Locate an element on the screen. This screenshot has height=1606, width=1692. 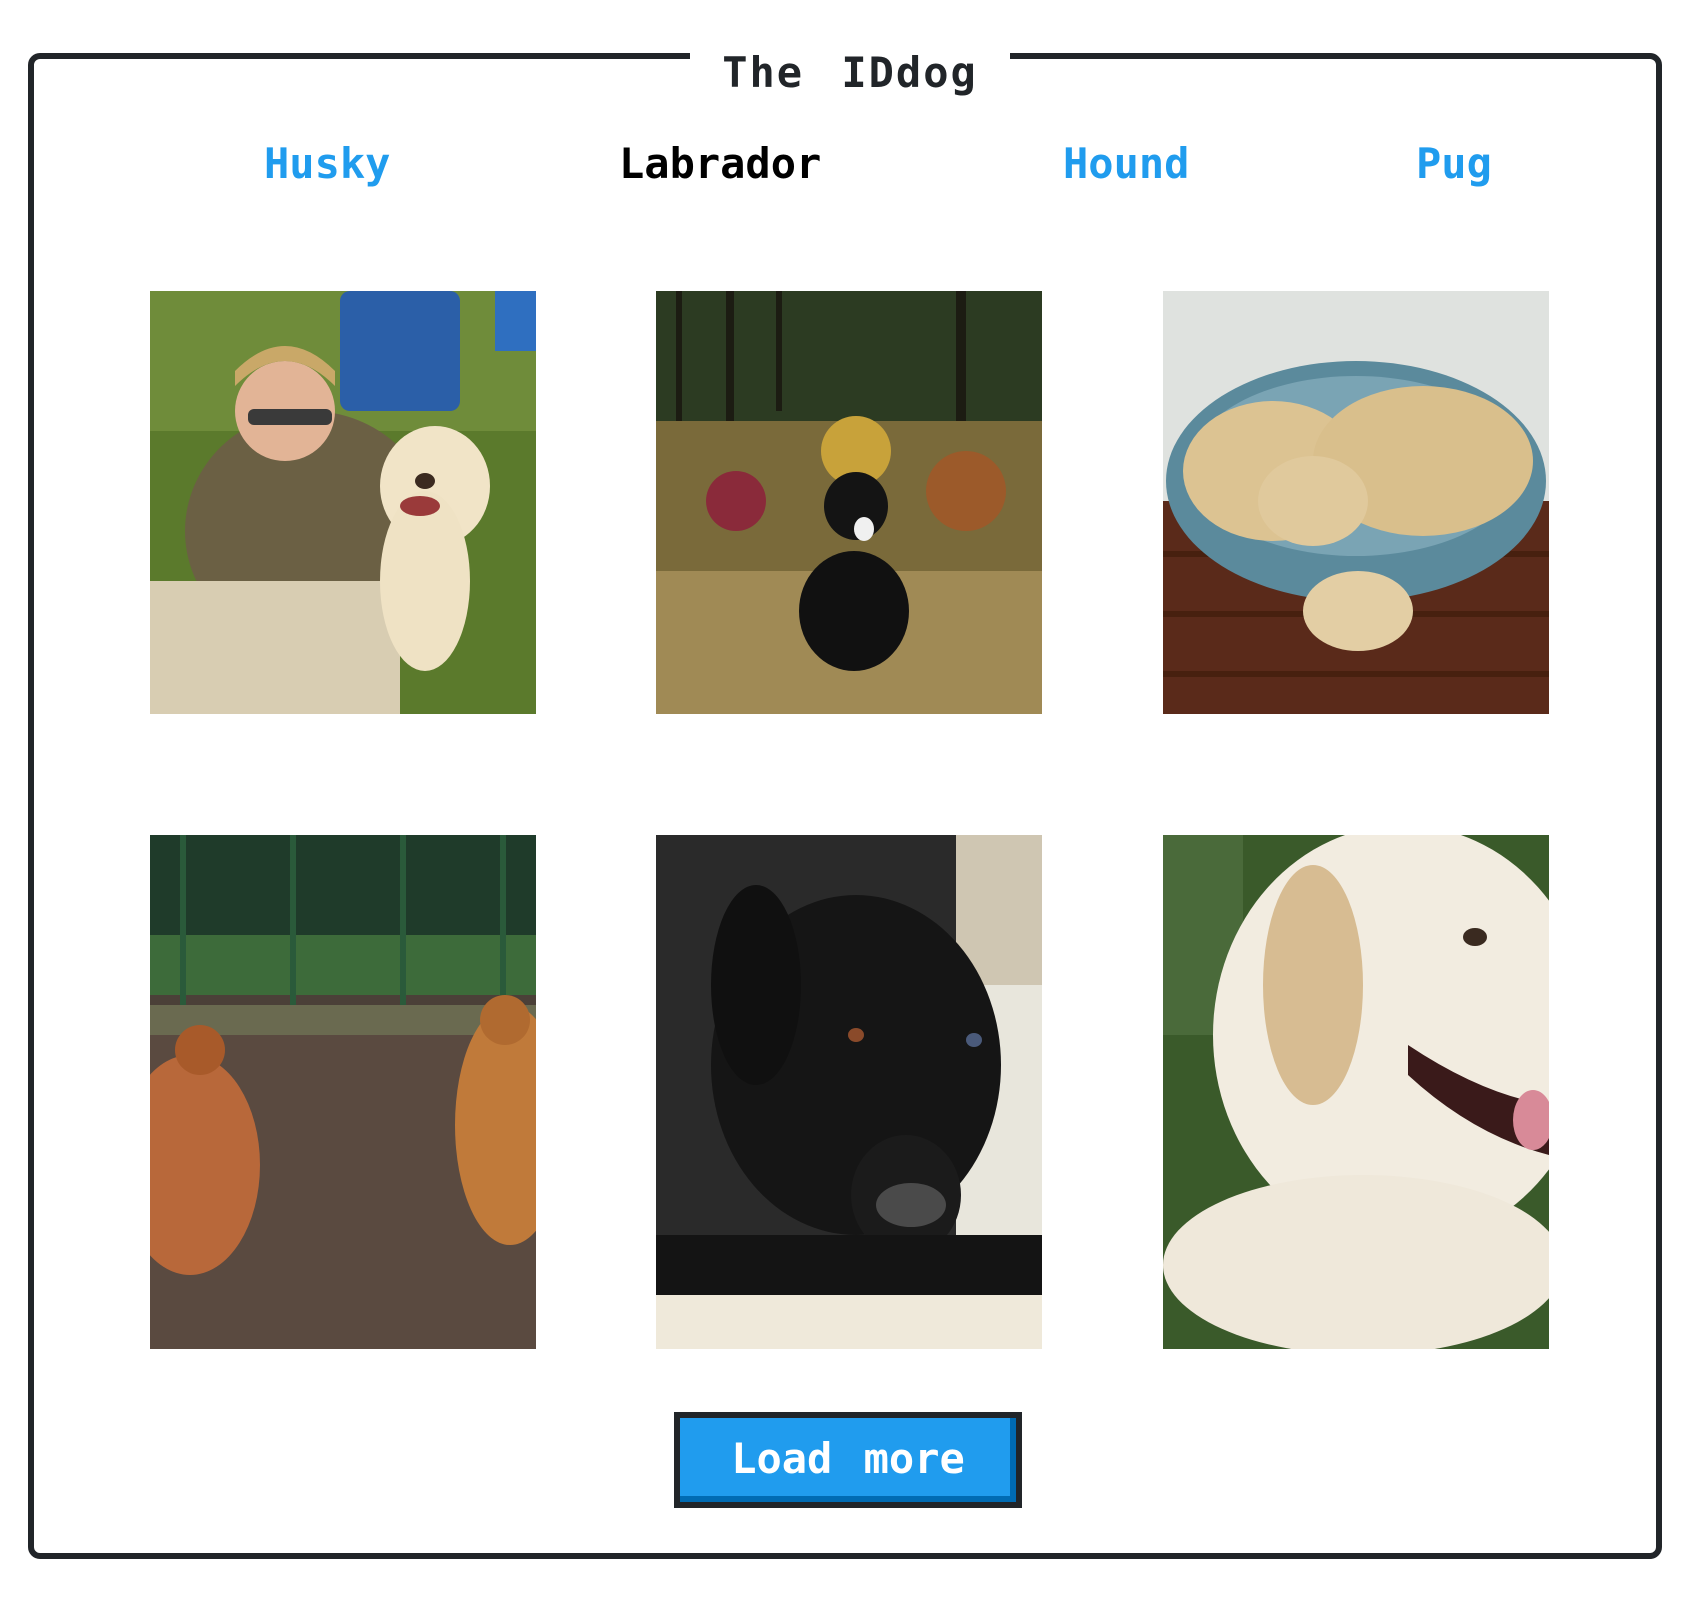
nav-item-hound: Hound is located at coordinates (1126, 164).